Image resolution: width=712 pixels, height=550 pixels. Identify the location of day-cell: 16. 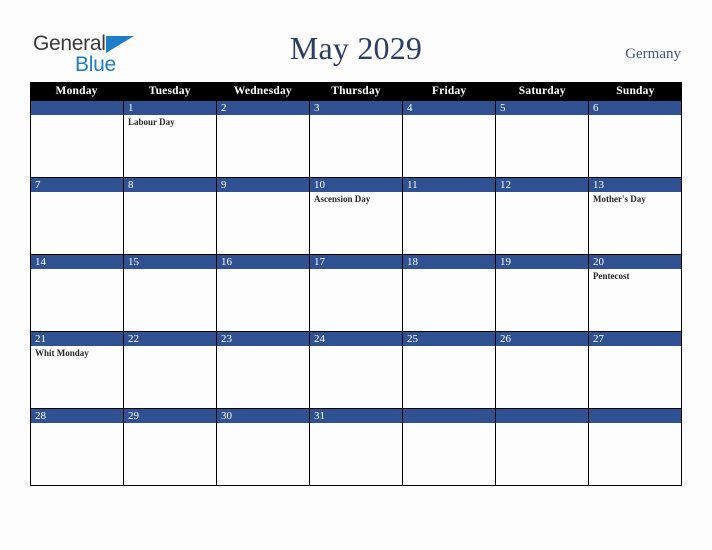
(263, 293).